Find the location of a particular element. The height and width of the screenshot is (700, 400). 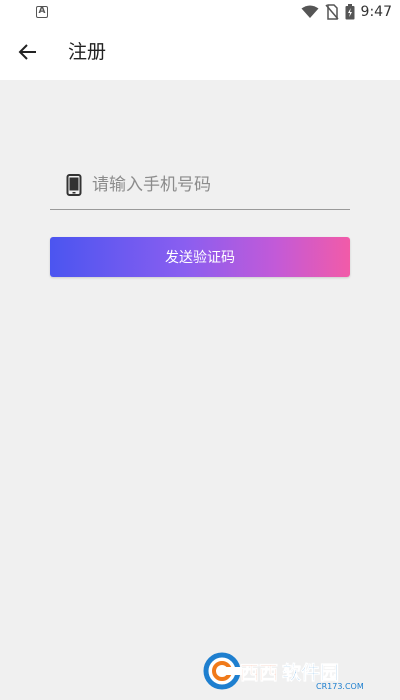

app-bar: 注册 is located at coordinates (200, 52).